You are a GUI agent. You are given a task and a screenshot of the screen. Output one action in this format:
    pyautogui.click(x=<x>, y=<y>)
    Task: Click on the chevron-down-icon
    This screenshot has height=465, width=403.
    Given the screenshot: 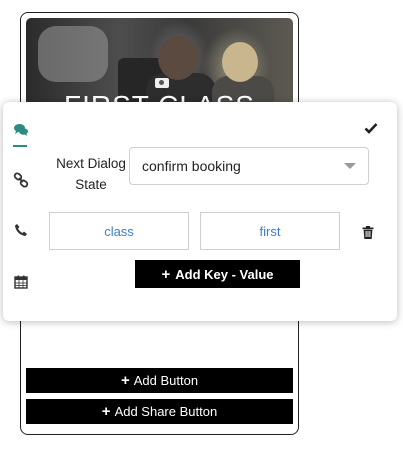 What is the action you would take?
    pyautogui.click(x=350, y=166)
    